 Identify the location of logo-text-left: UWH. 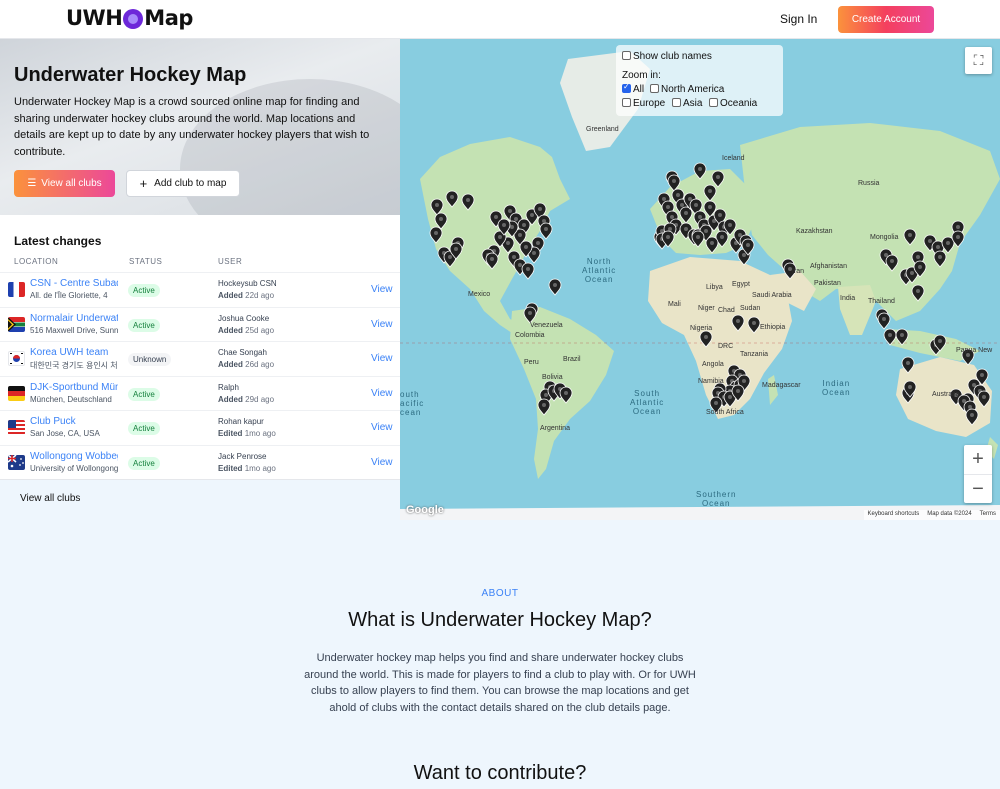
(94, 18).